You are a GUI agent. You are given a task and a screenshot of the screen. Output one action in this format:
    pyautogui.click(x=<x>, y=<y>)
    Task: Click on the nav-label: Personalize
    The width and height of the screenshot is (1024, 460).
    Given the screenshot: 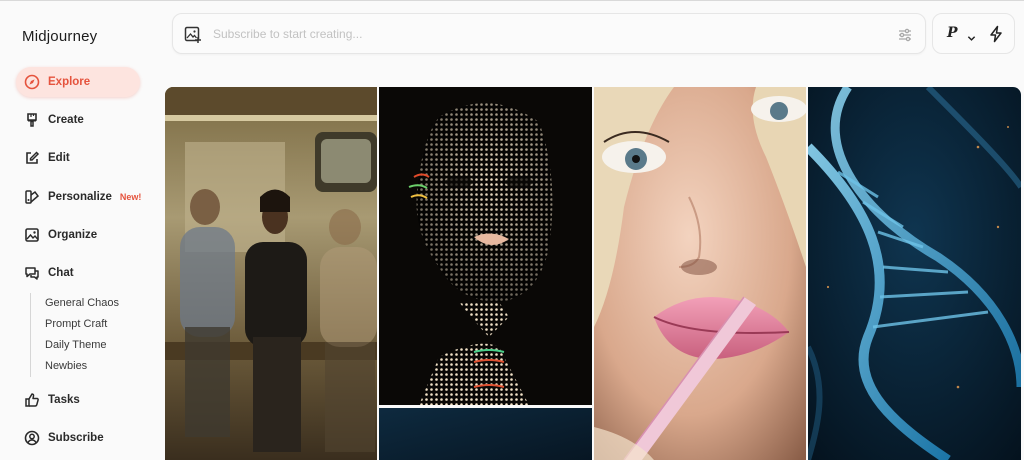 What is the action you would take?
    pyautogui.click(x=80, y=197)
    